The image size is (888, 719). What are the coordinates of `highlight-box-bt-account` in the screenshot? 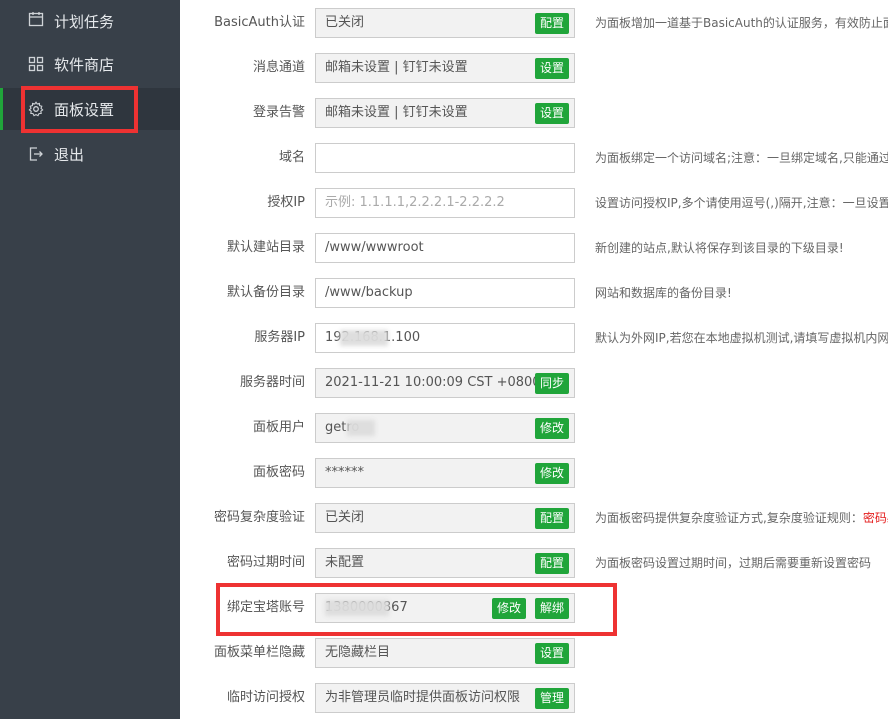 It's located at (416, 609).